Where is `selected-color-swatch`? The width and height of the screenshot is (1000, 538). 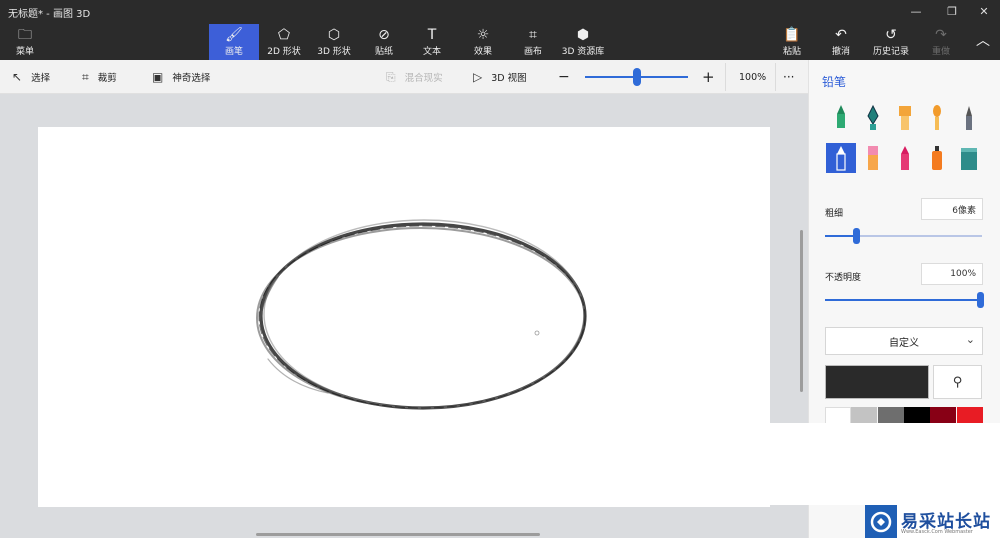
selected-color-swatch is located at coordinates (877, 382).